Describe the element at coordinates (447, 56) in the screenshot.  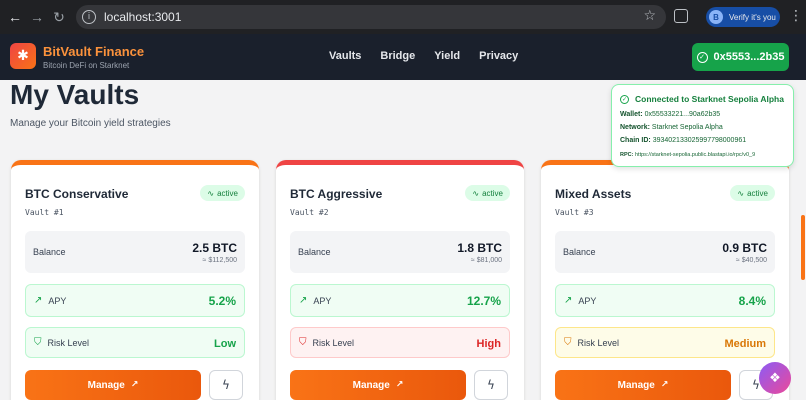
I see `nav-yield: Yield` at that location.